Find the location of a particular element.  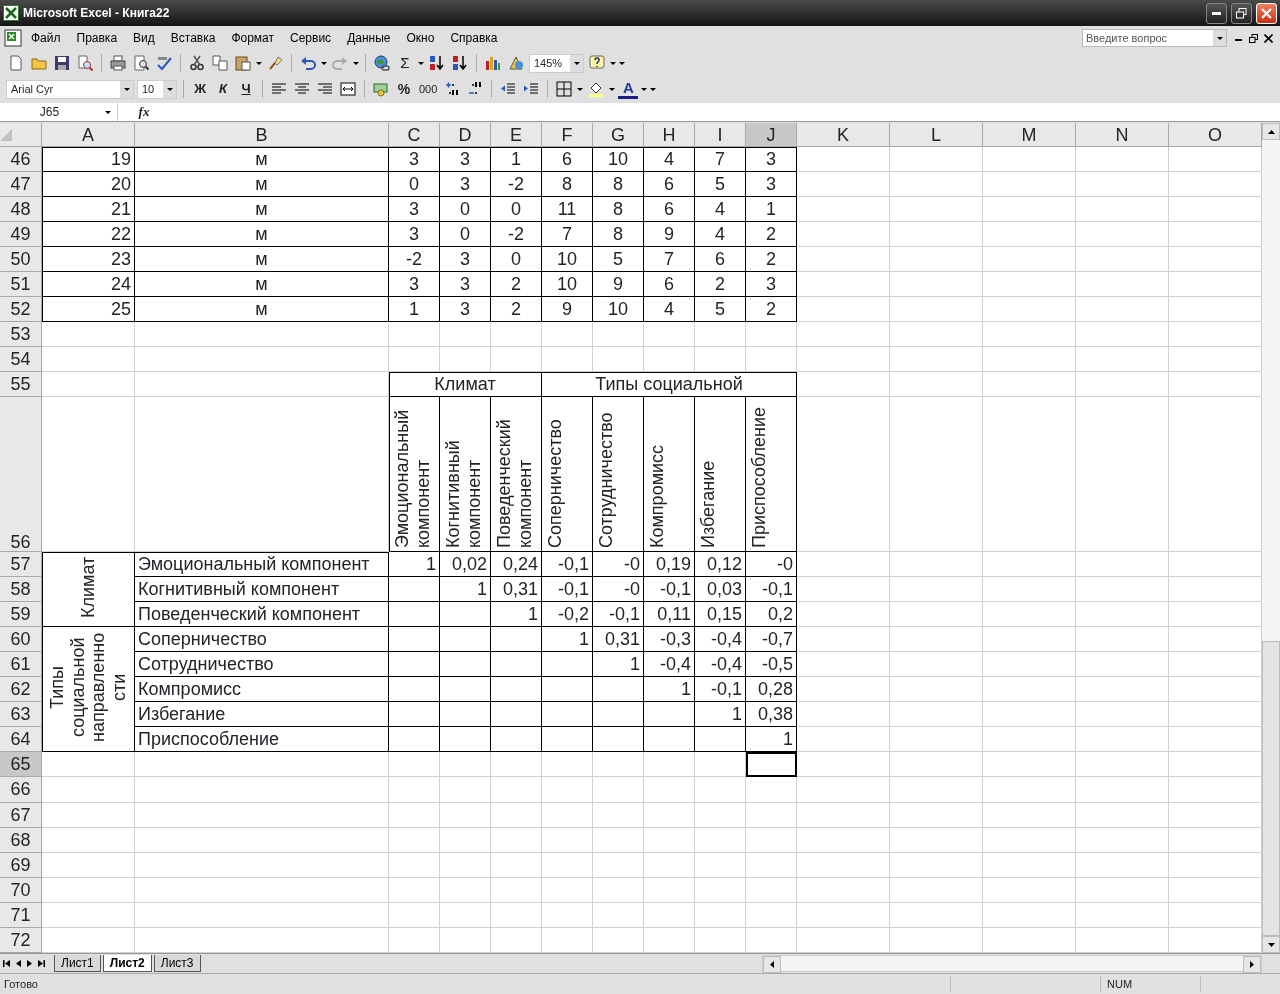

globe-icon is located at coordinates (382, 63).